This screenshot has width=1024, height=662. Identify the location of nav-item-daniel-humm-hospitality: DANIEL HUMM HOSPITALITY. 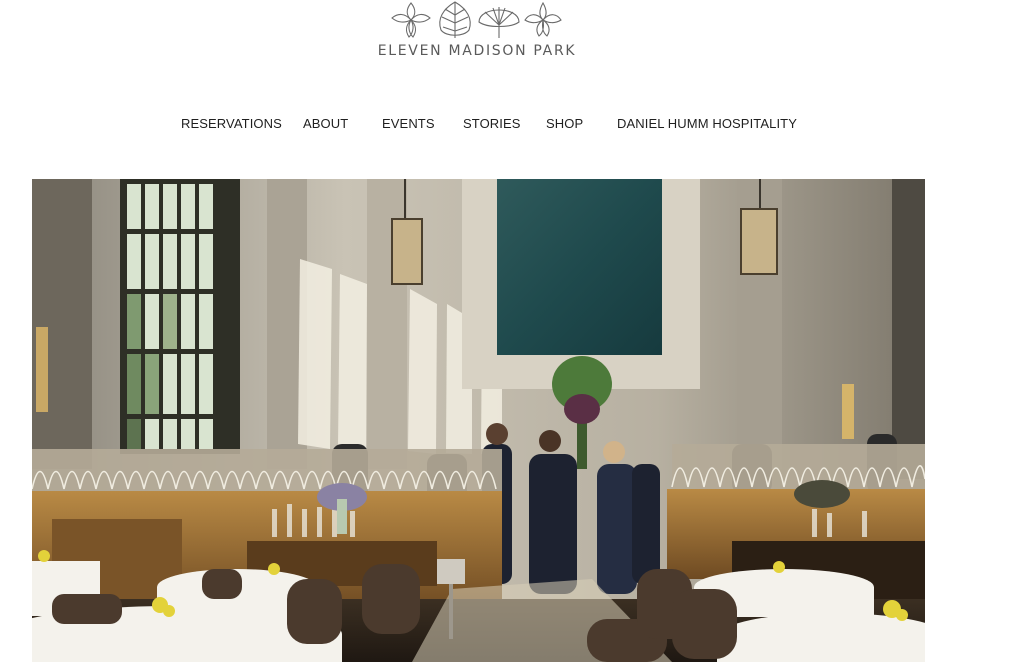
(707, 124).